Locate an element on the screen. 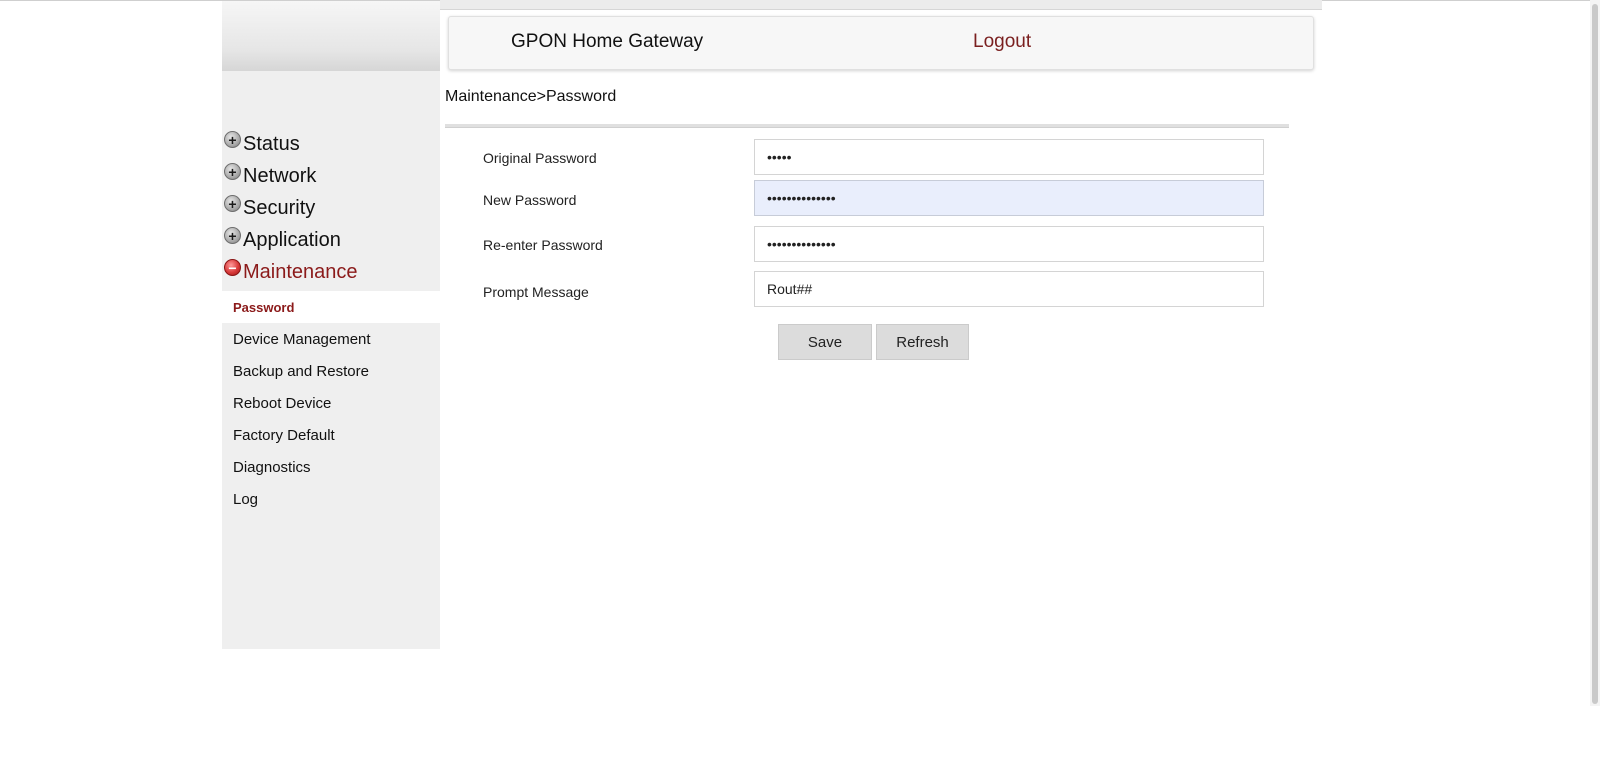 The width and height of the screenshot is (1600, 760). prompt-message-label: Prompt Message is located at coordinates (536, 292).